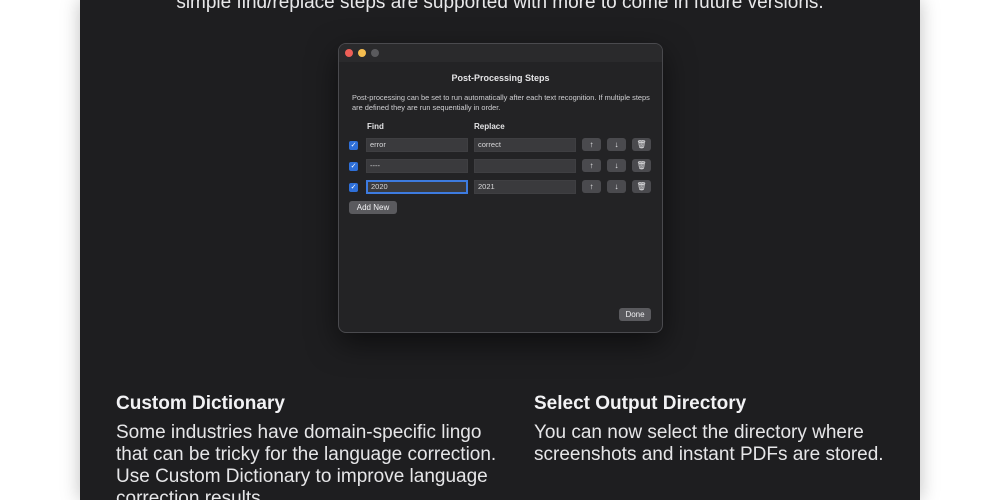 Image resolution: width=1000 pixels, height=500 pixels. I want to click on step-row: ✓ ---- ↑ ↓ 🗑, so click(500, 166).